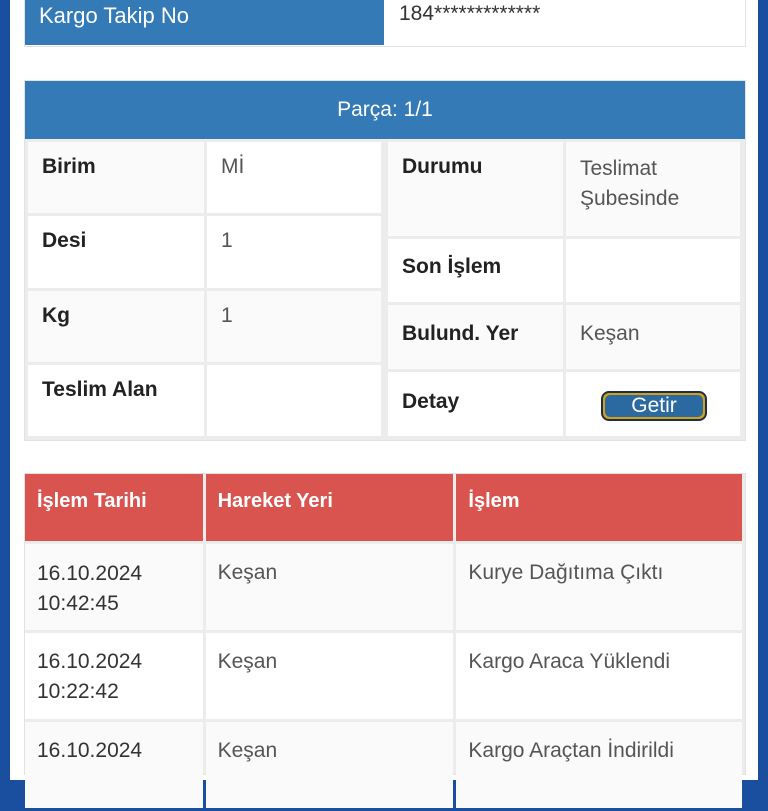 The height and width of the screenshot is (811, 768). I want to click on history-date-cell: 16.10.2024 10:22:42, so click(114, 676).